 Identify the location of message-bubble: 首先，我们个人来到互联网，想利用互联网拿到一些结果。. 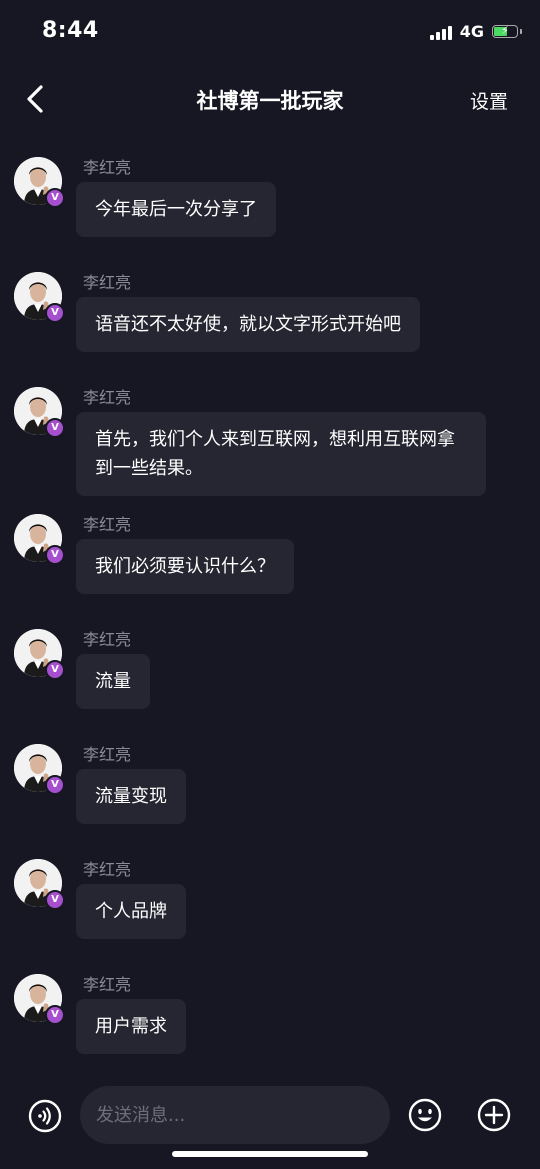
(281, 454).